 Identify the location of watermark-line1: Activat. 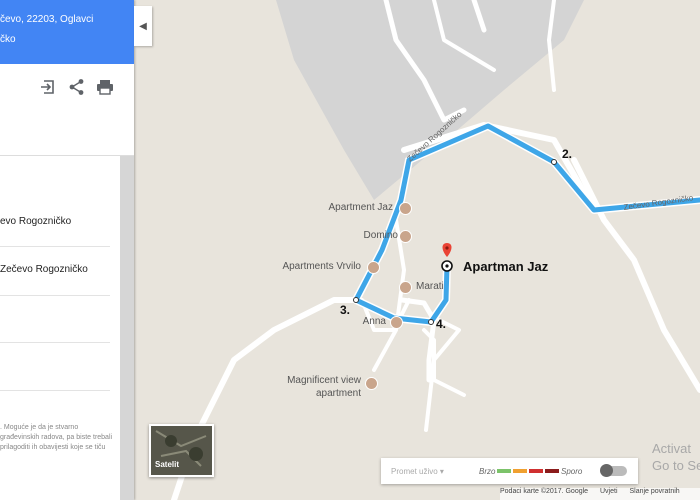
(672, 448).